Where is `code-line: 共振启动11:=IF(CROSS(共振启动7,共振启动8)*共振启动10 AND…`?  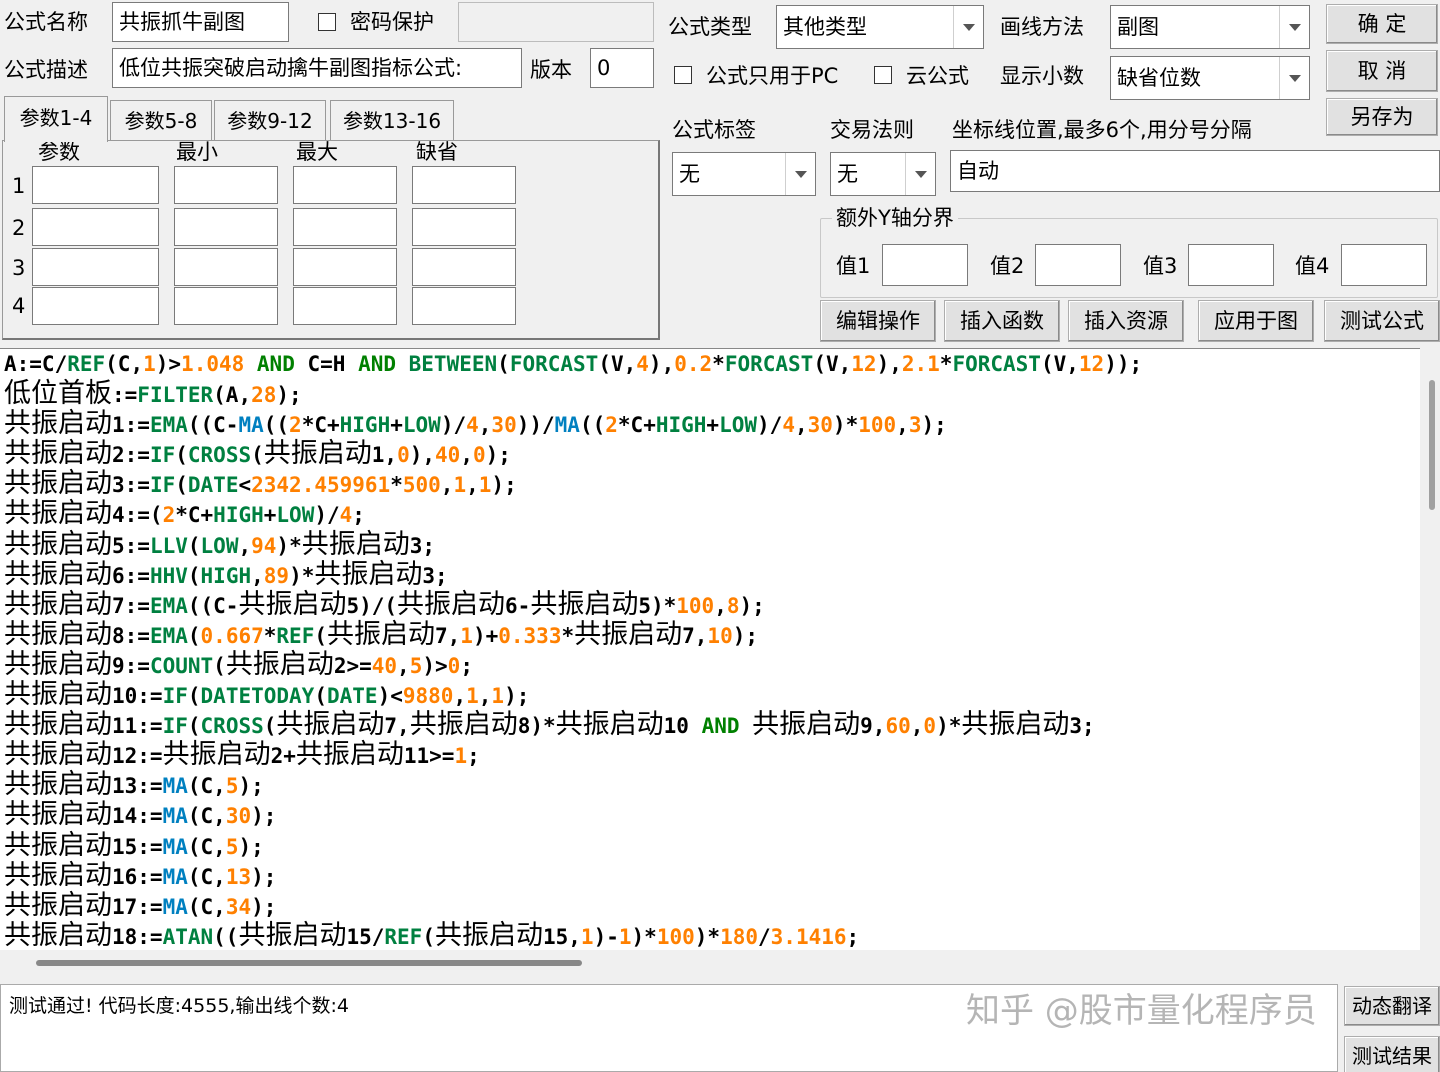 code-line: 共振启动11:=IF(CROSS(共振启动7,共振启动8)*共振启动10 AND… is located at coordinates (712, 725).